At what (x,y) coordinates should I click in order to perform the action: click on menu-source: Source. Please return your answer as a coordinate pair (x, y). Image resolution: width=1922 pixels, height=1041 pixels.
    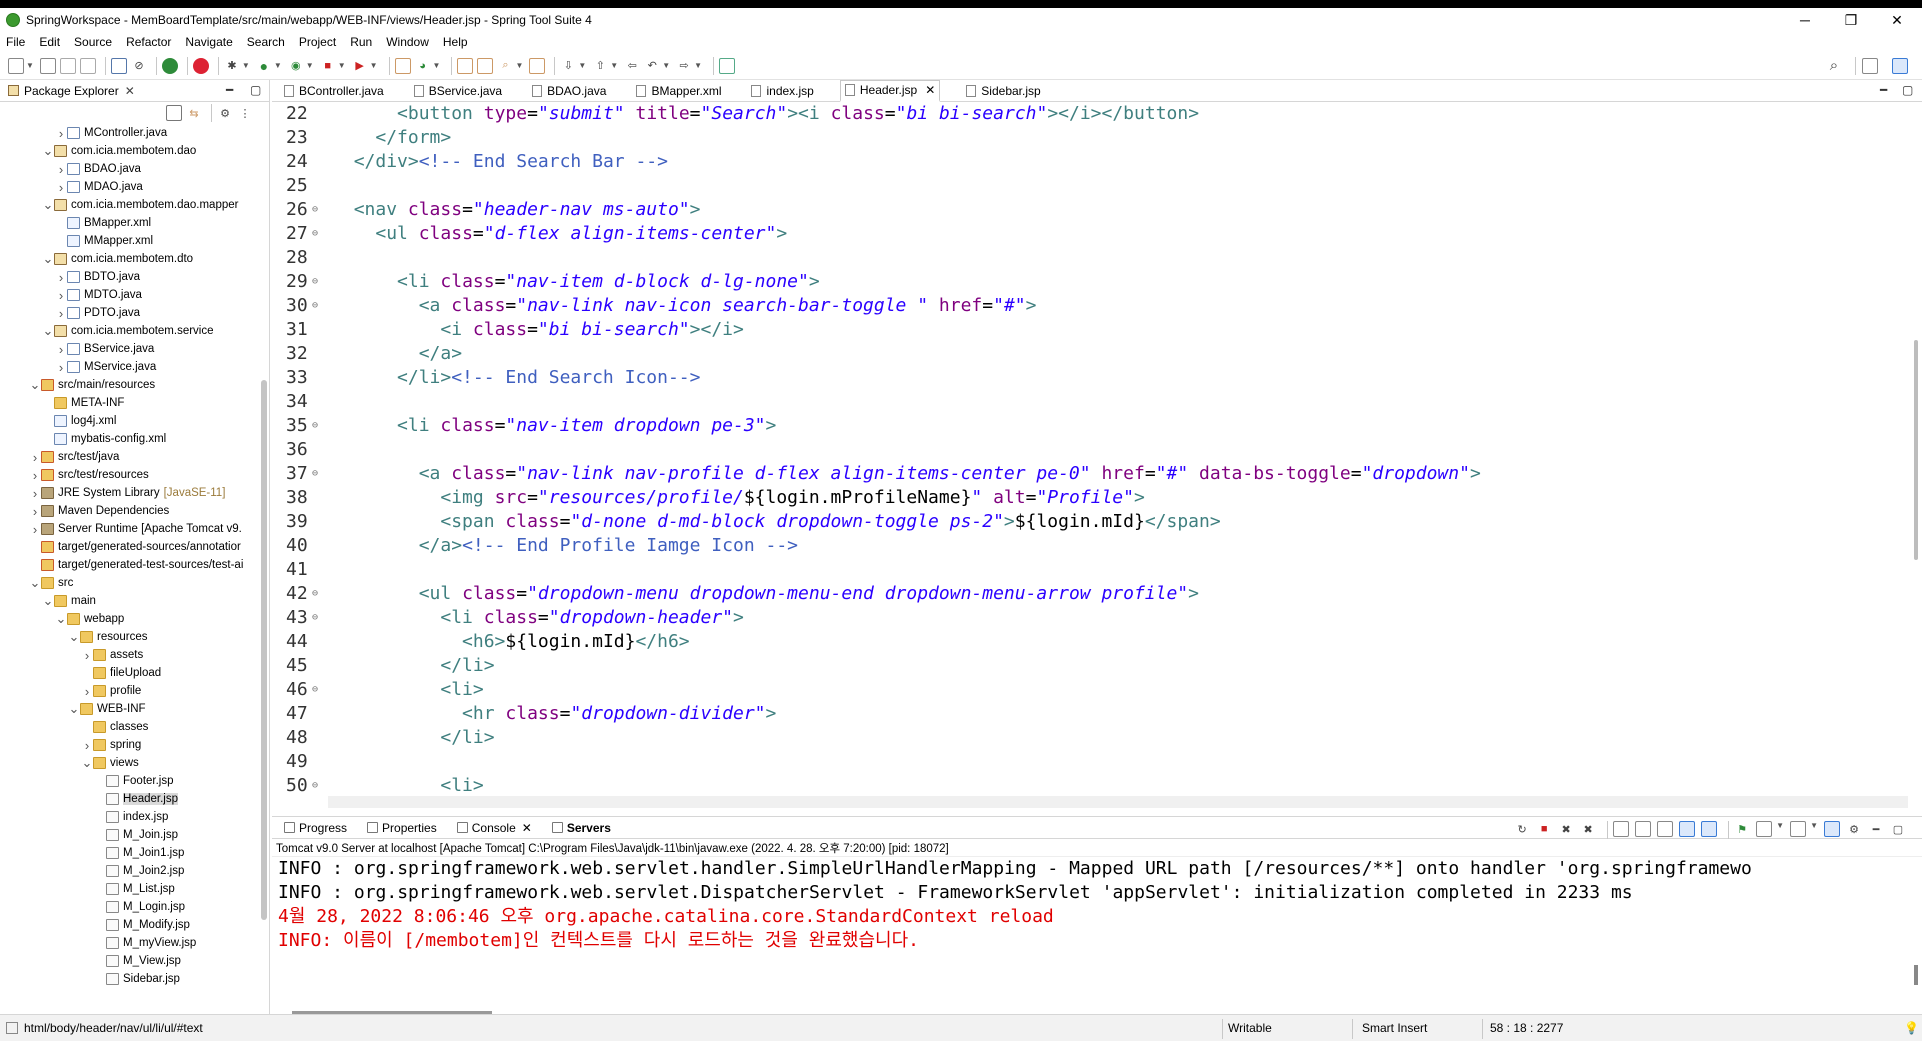
    Looking at the image, I should click on (93, 42).